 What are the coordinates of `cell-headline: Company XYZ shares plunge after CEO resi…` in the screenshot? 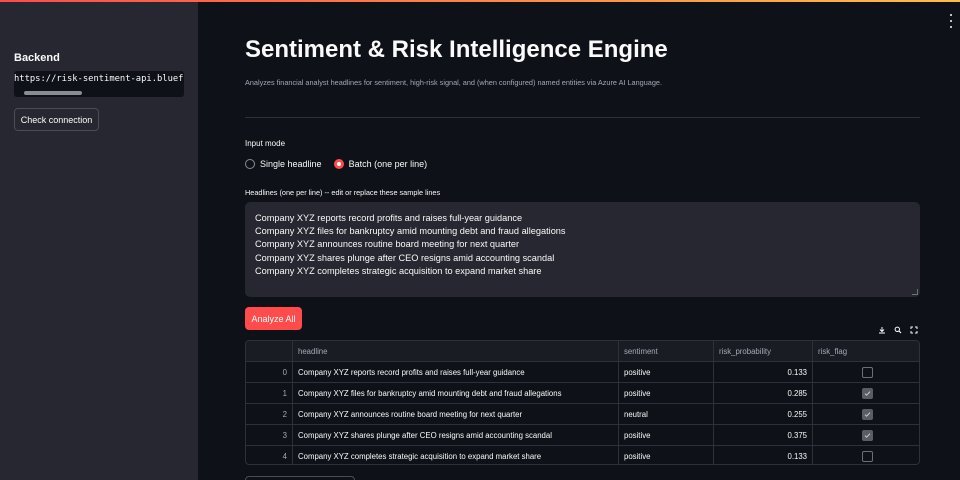 It's located at (456, 435).